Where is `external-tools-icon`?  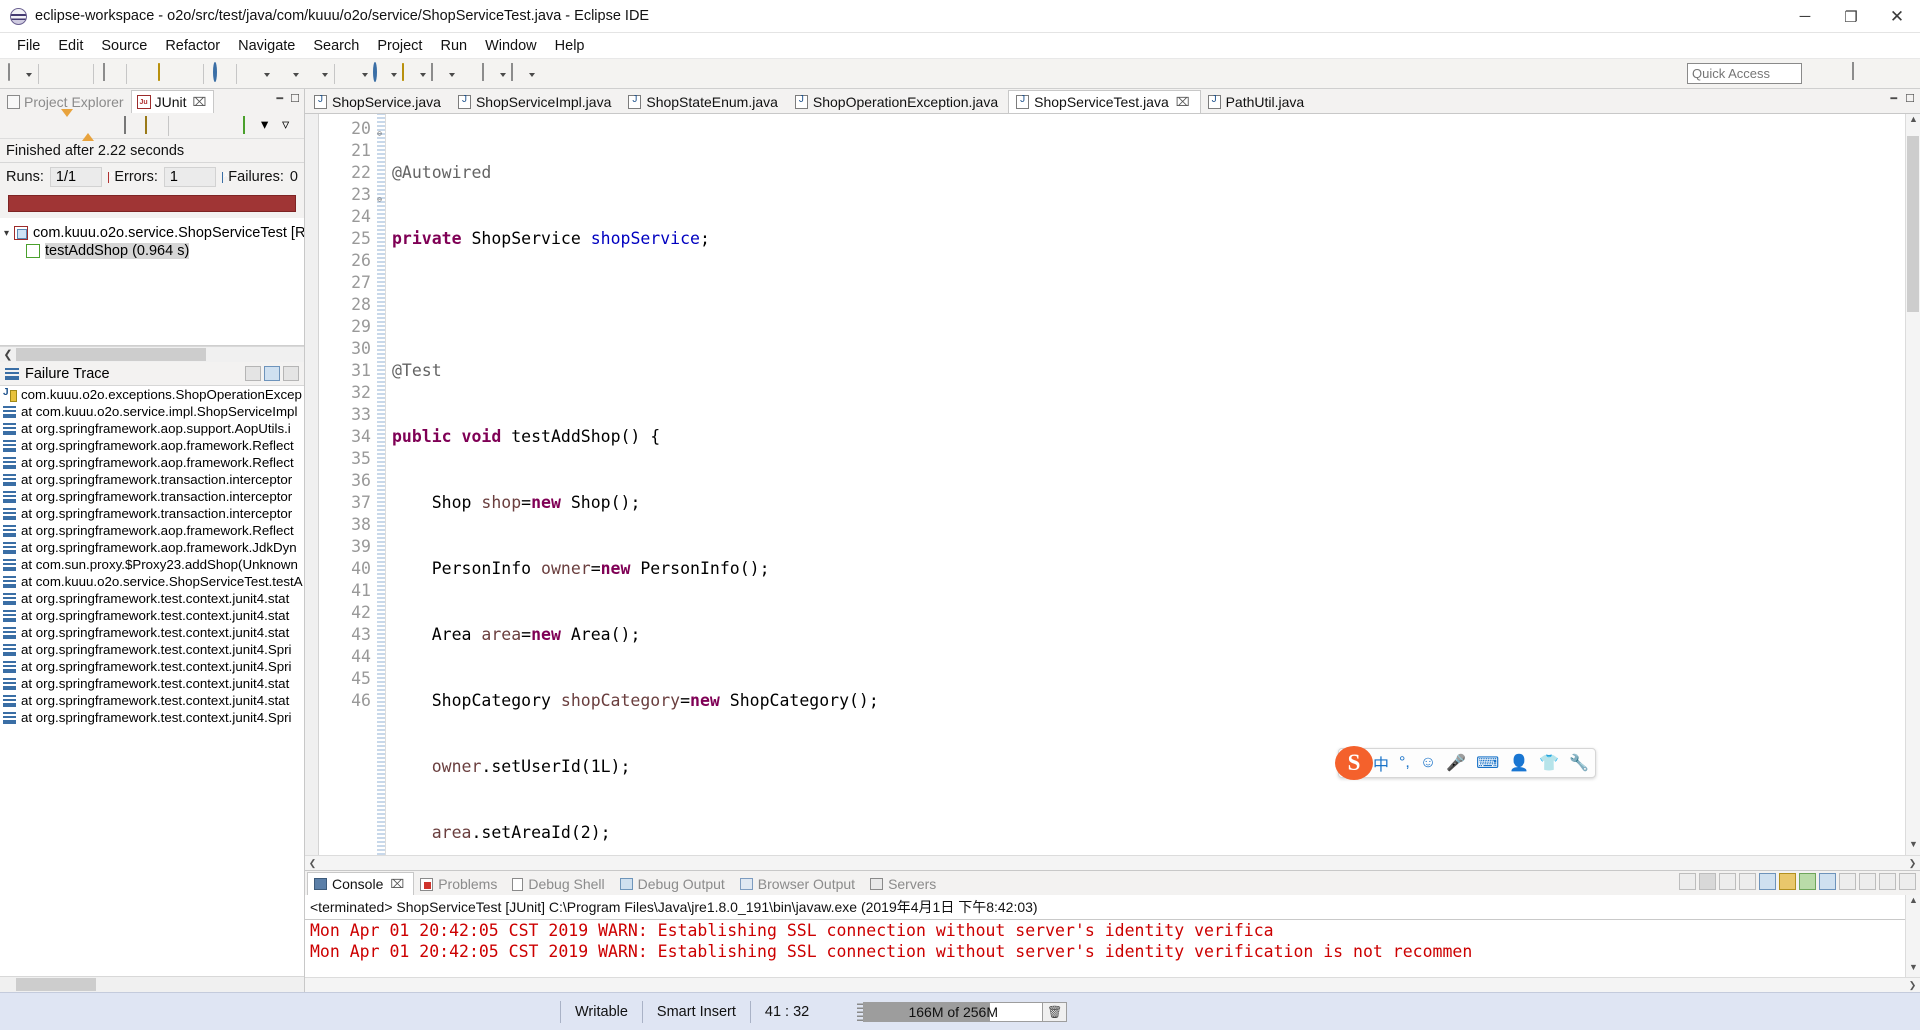
external-tools-icon is located at coordinates (351, 74).